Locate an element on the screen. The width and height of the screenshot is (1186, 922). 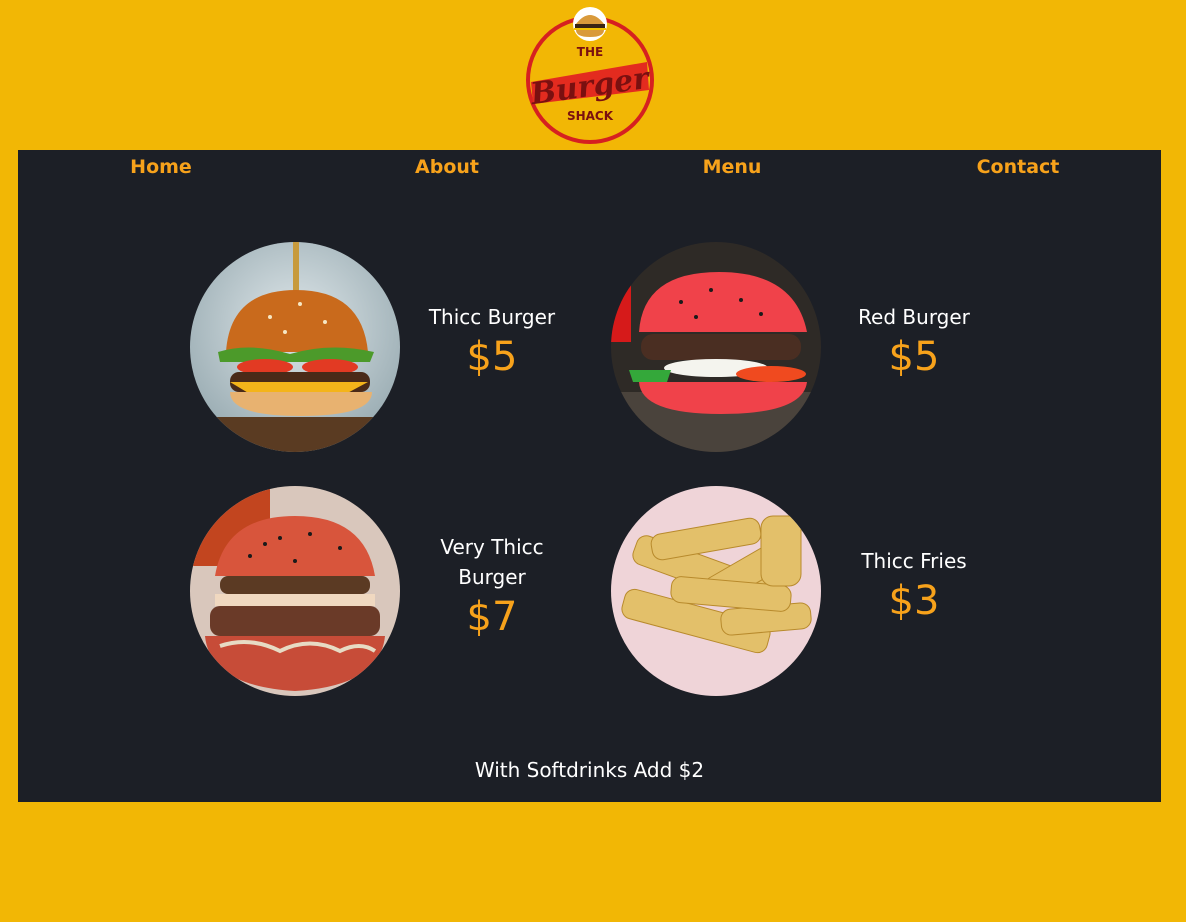
item-name: Red Burger is located at coordinates (914, 317).